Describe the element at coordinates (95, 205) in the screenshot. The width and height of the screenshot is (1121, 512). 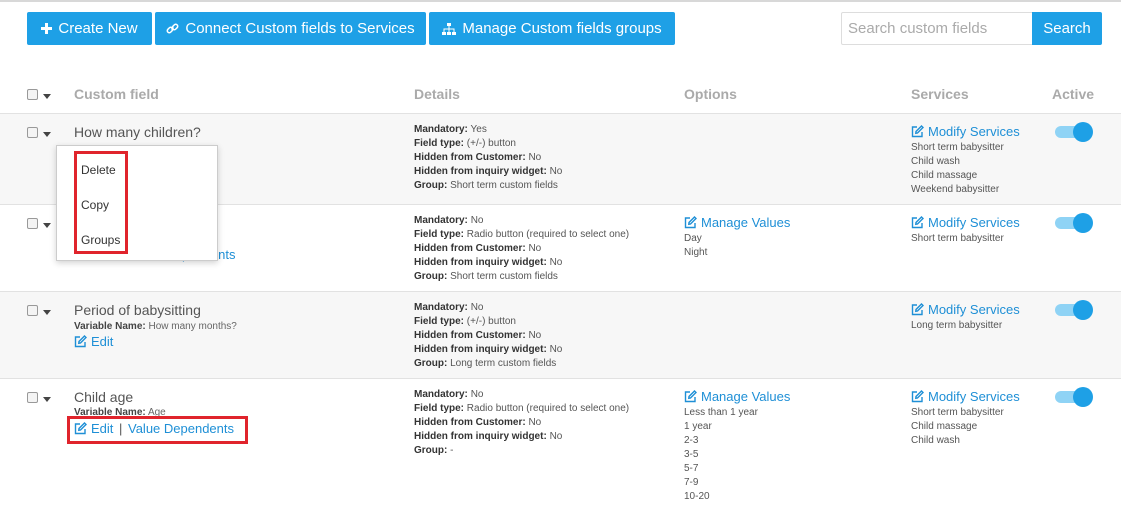
I see `dropdown-item-copy: Copy` at that location.